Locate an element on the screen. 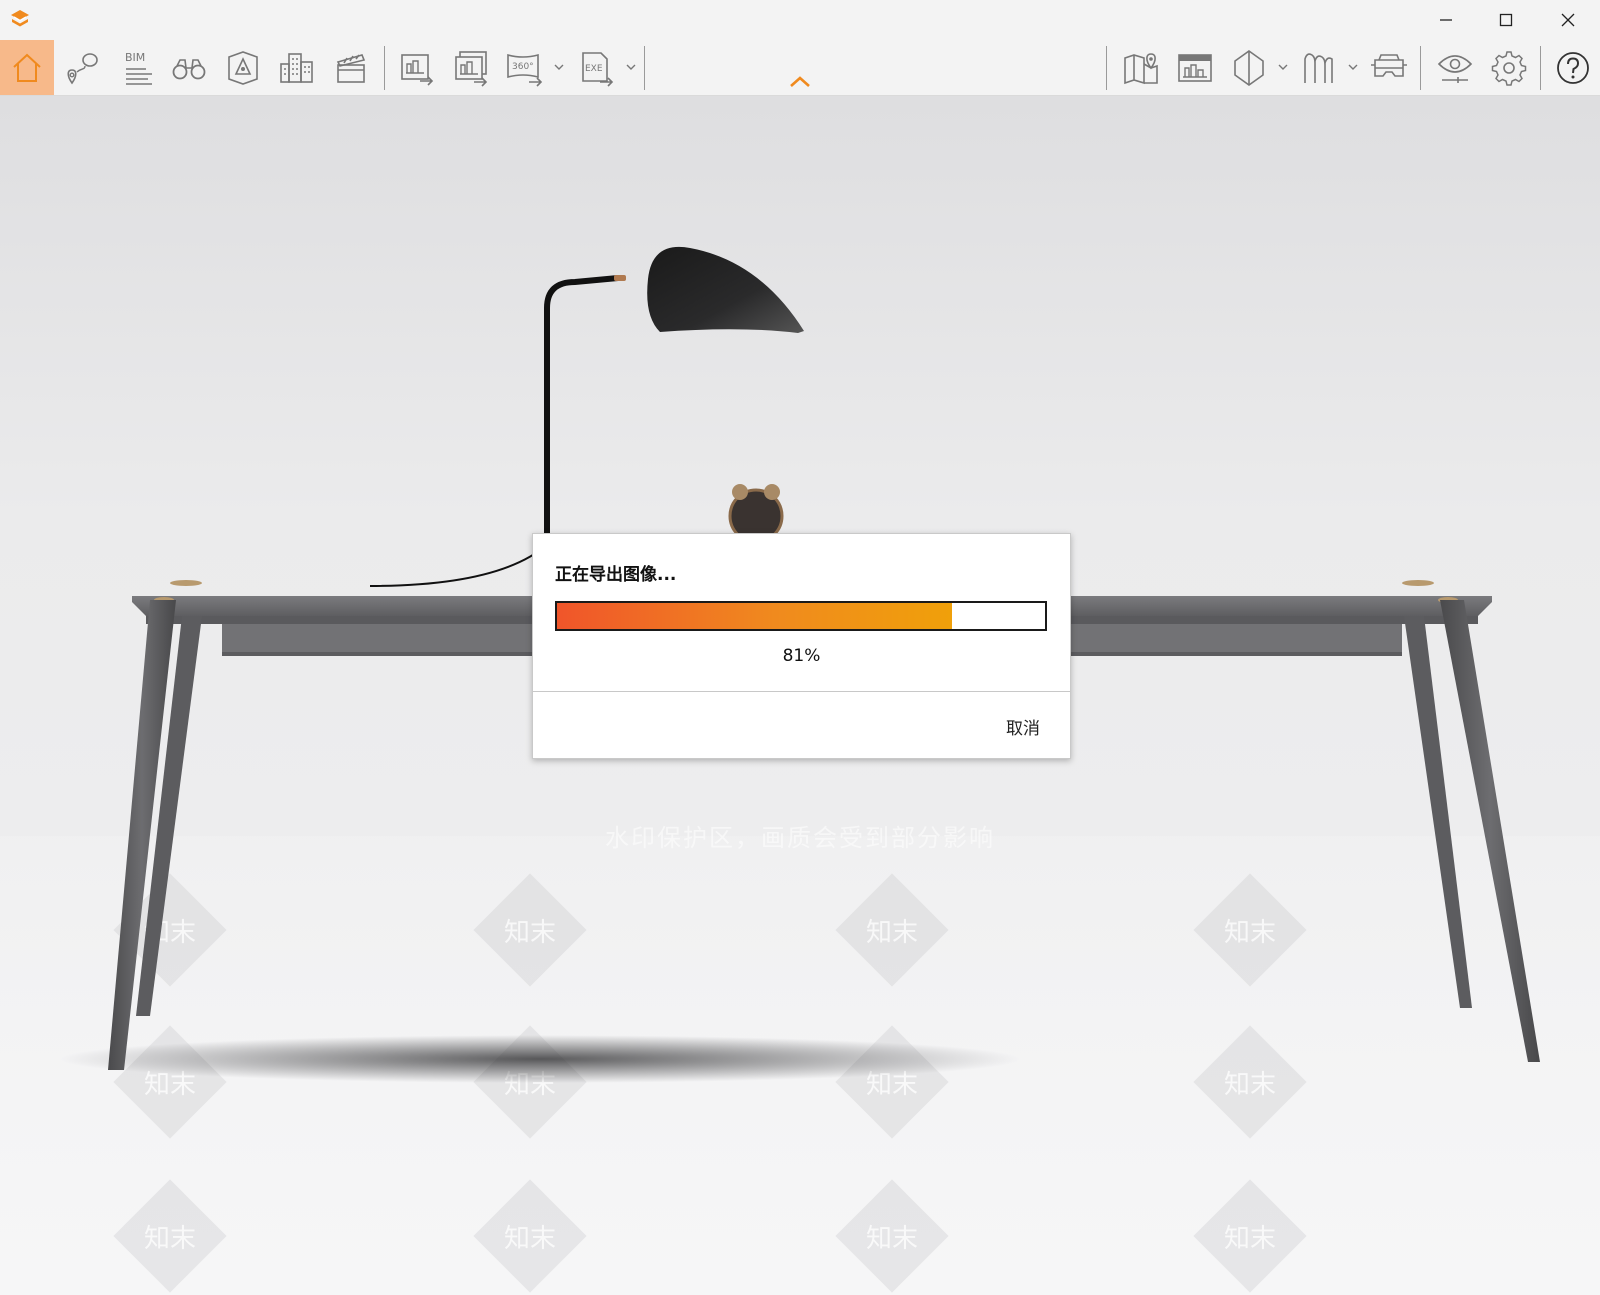  clapperboard-button is located at coordinates (351, 67).